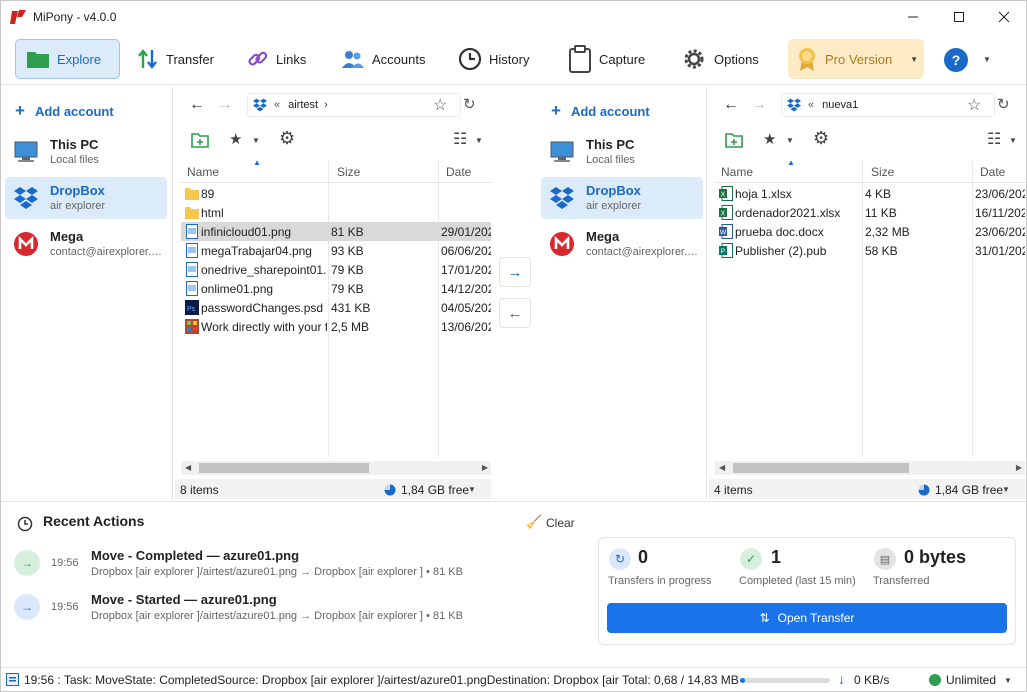  Describe the element at coordinates (383, 59) in the screenshot. I see `accounts-button: Accounts` at that location.